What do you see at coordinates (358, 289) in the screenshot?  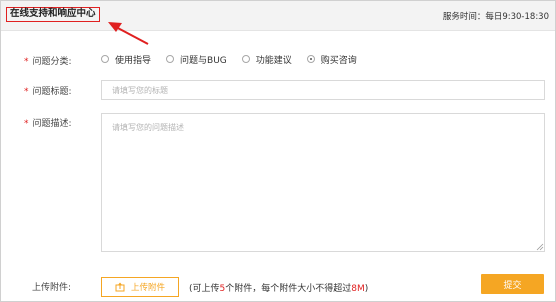 I see `hint-size: 8M` at bounding box center [358, 289].